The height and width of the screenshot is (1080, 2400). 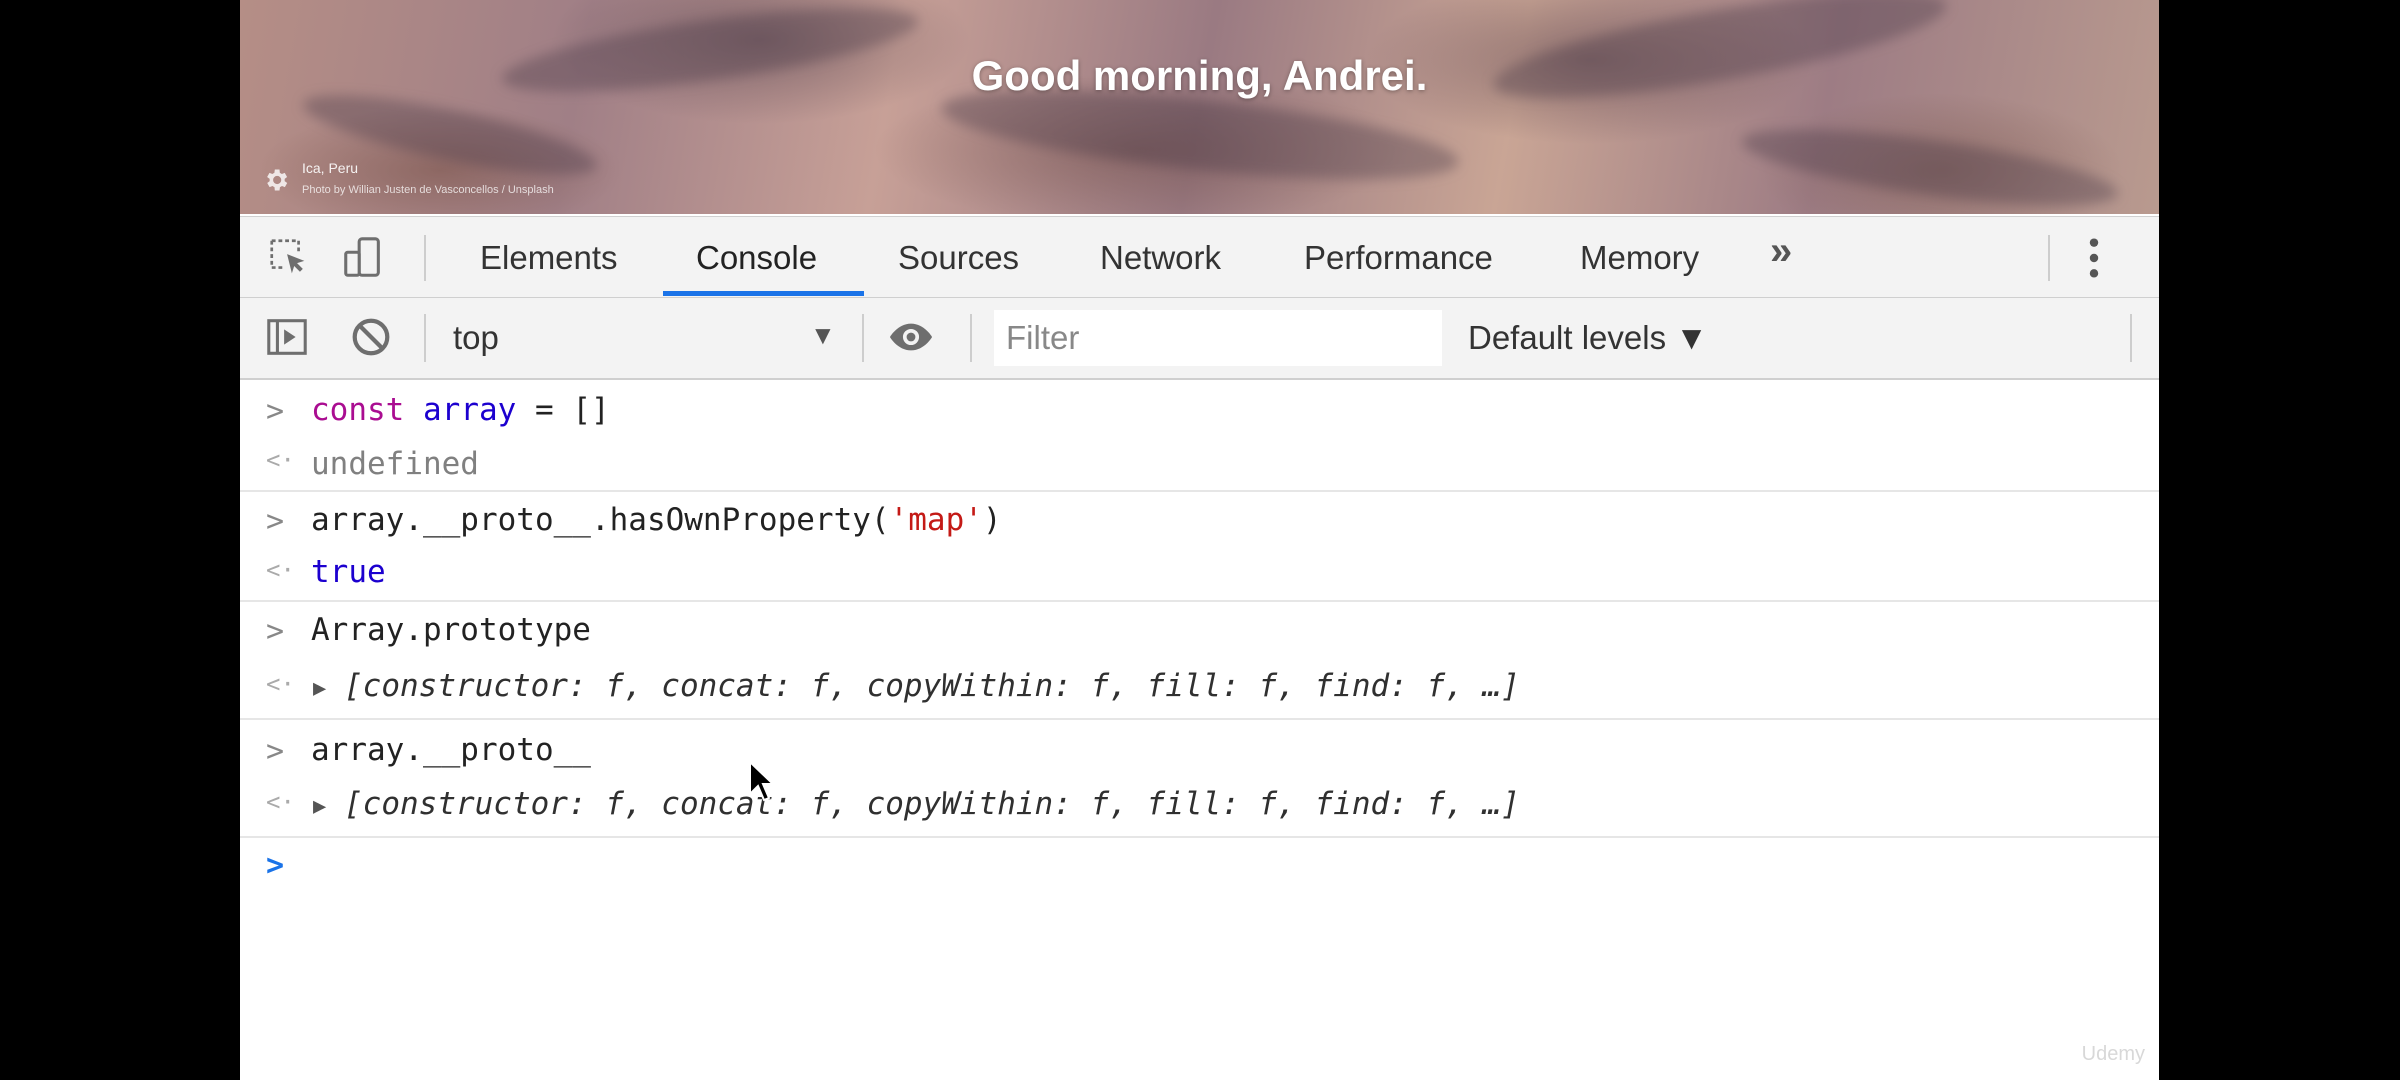 I want to click on console-result: true, so click(x=348, y=572).